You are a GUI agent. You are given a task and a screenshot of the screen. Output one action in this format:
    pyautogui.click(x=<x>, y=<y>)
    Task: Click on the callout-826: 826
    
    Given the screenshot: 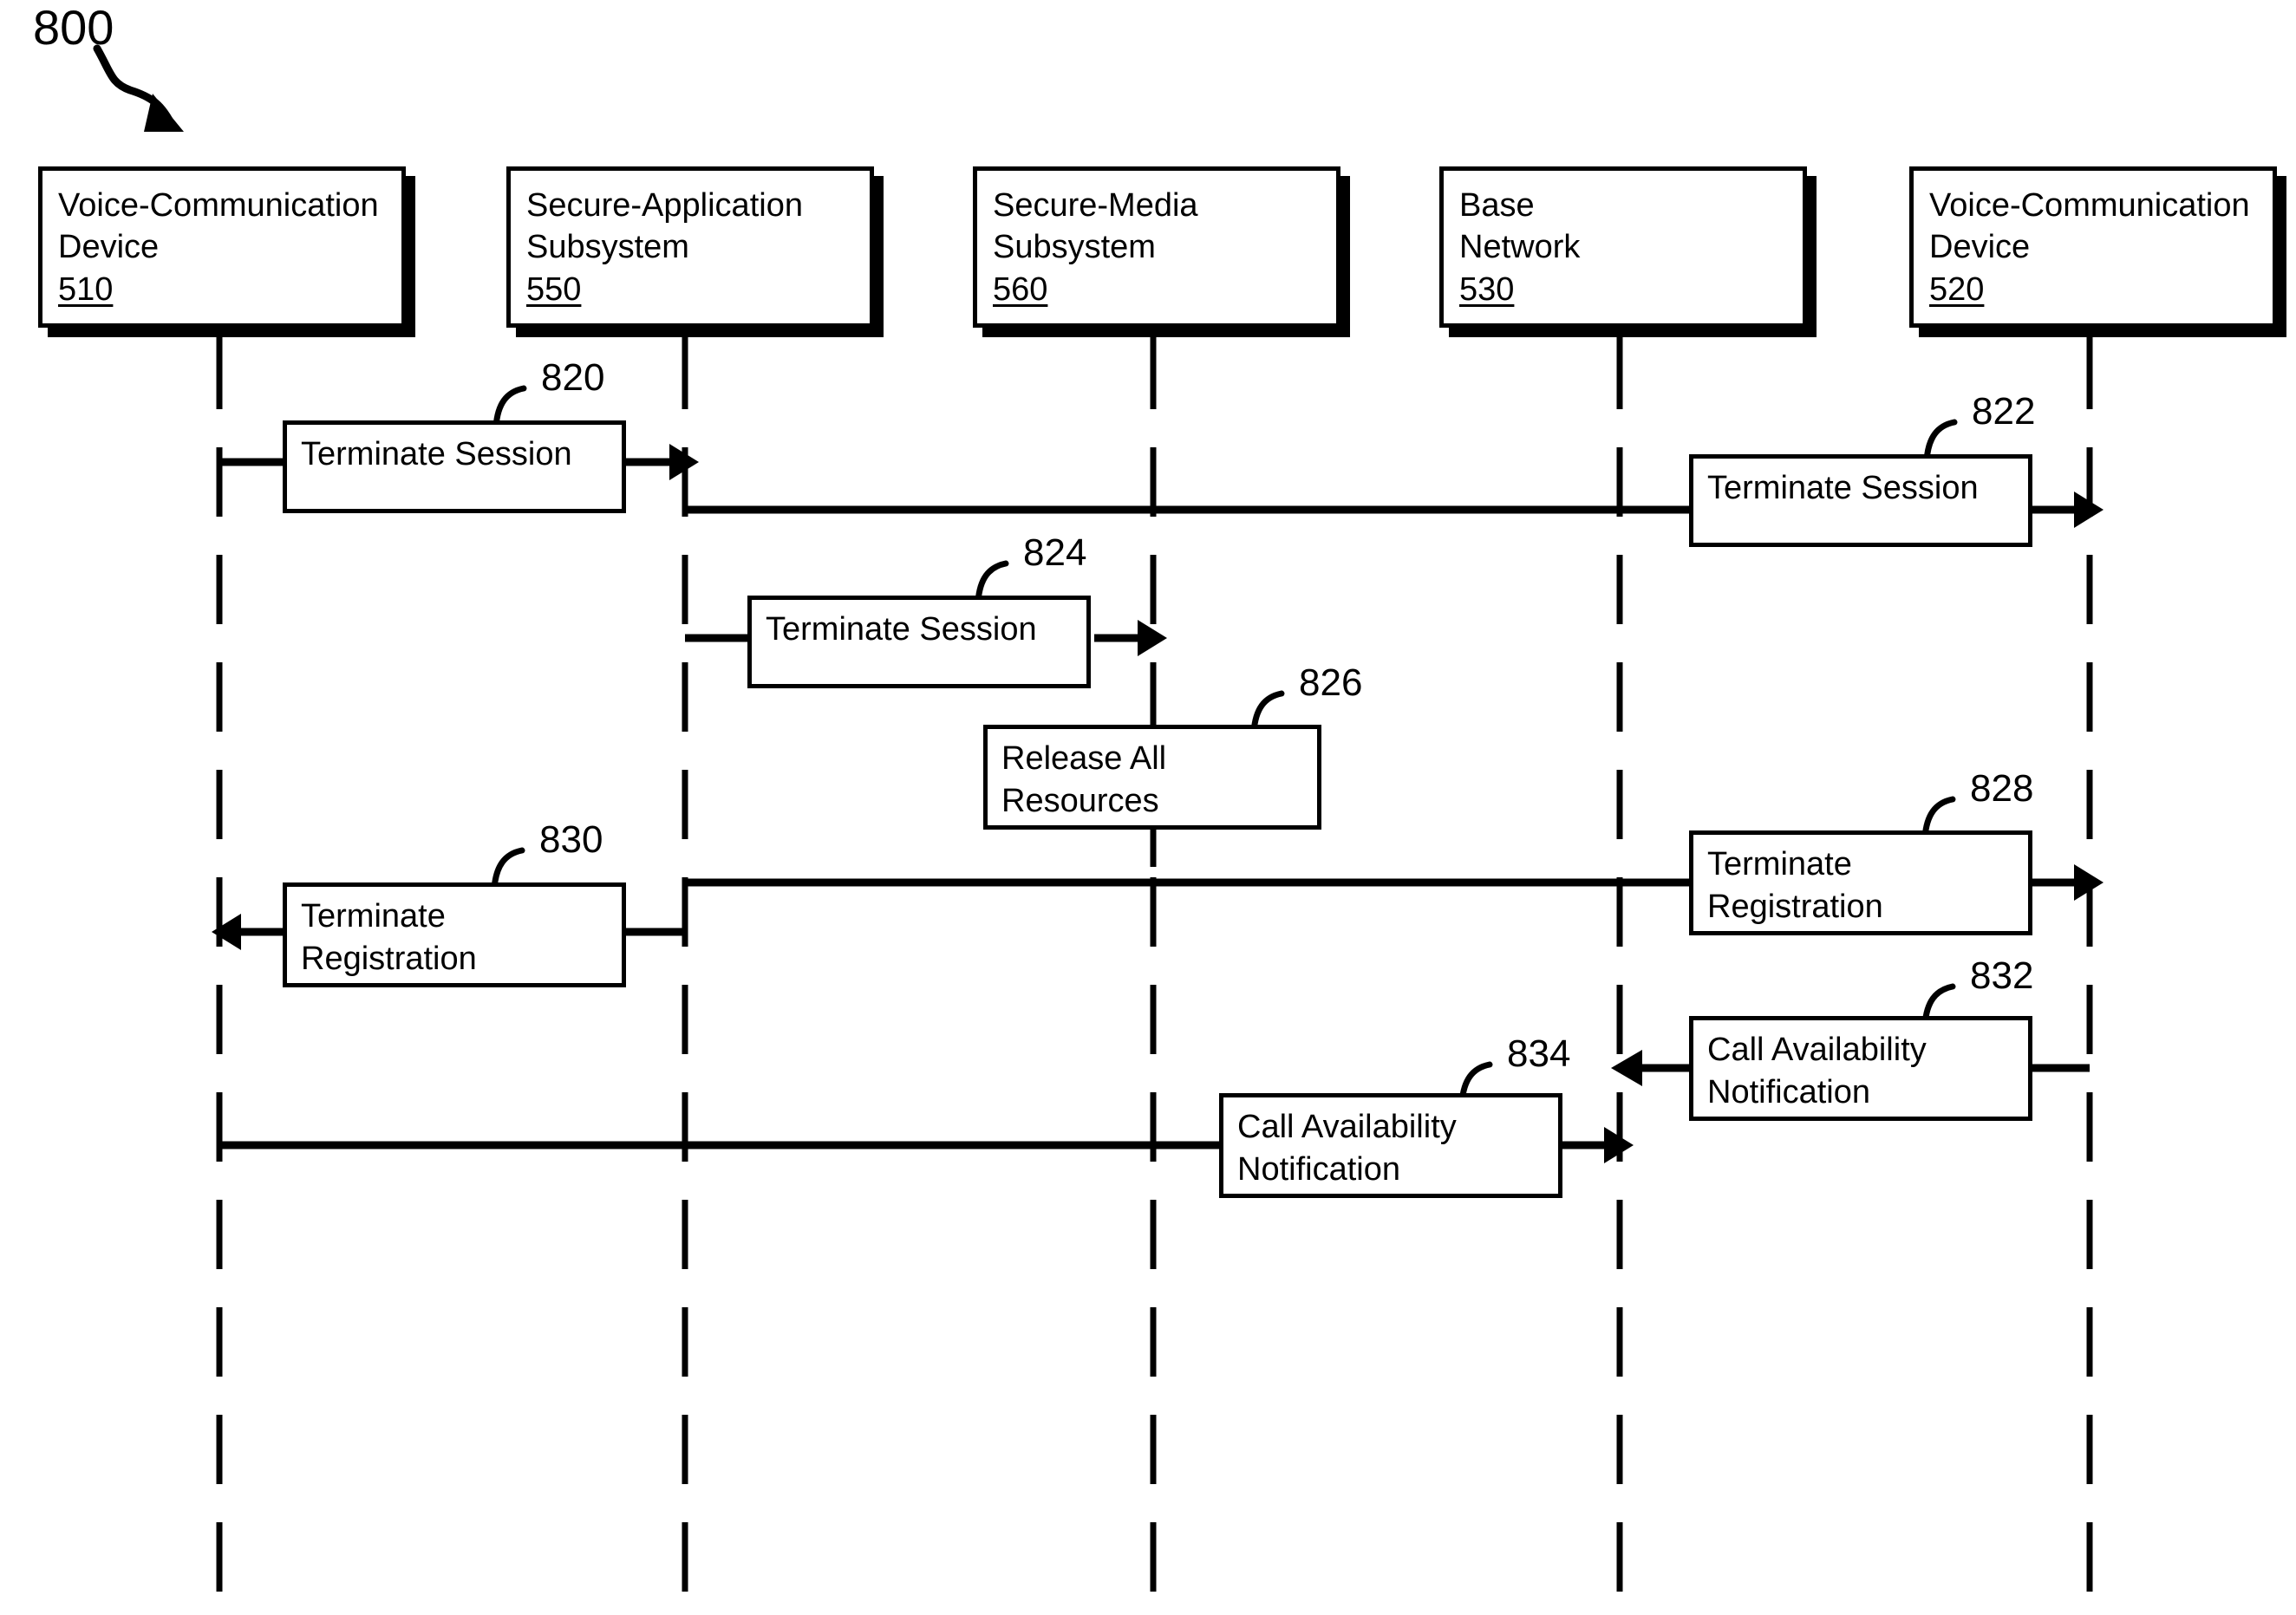 What is the action you would take?
    pyautogui.click(x=1331, y=682)
    